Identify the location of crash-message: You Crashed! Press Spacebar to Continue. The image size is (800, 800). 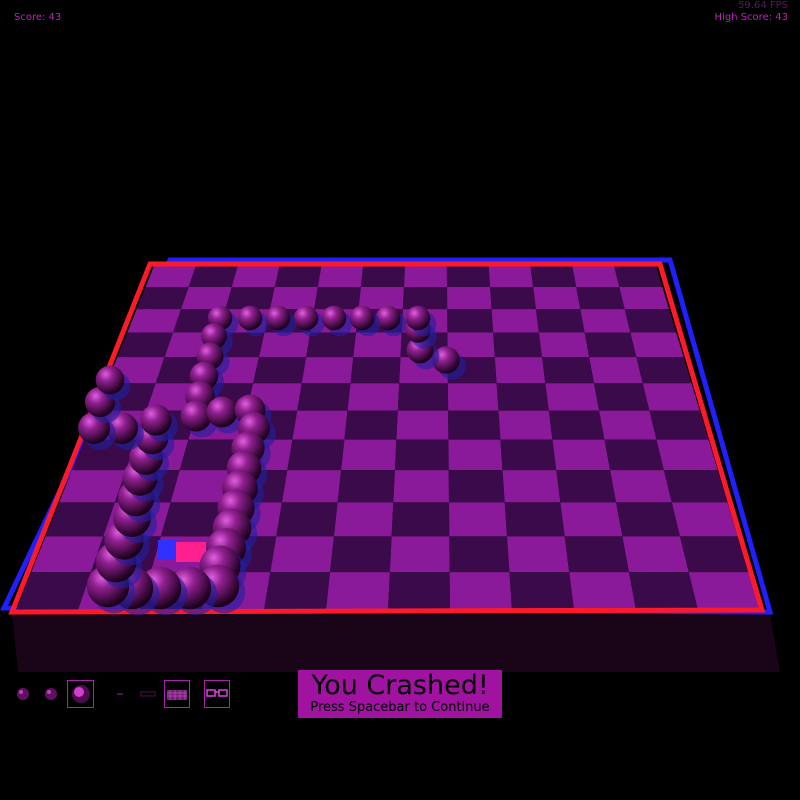
(400, 694).